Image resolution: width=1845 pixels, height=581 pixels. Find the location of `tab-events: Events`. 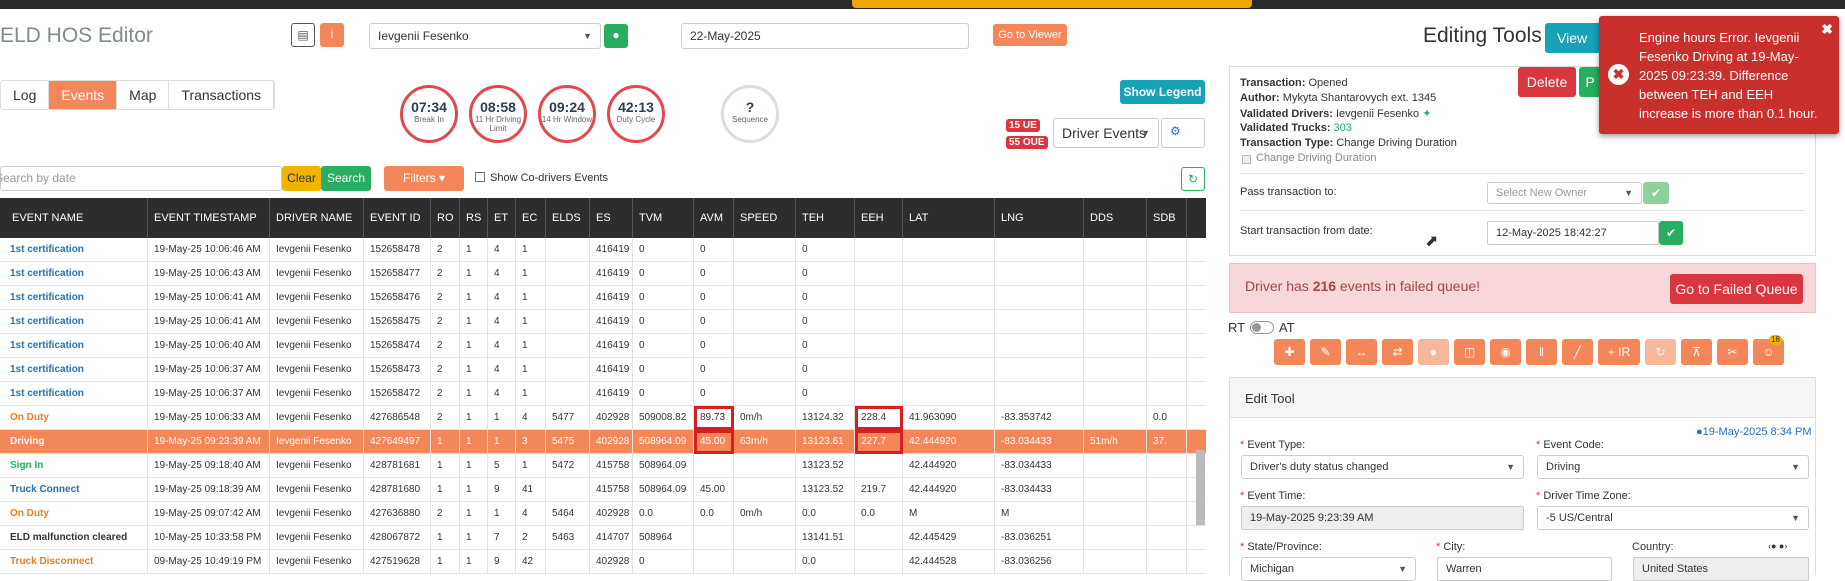

tab-events: Events is located at coordinates (83, 95).